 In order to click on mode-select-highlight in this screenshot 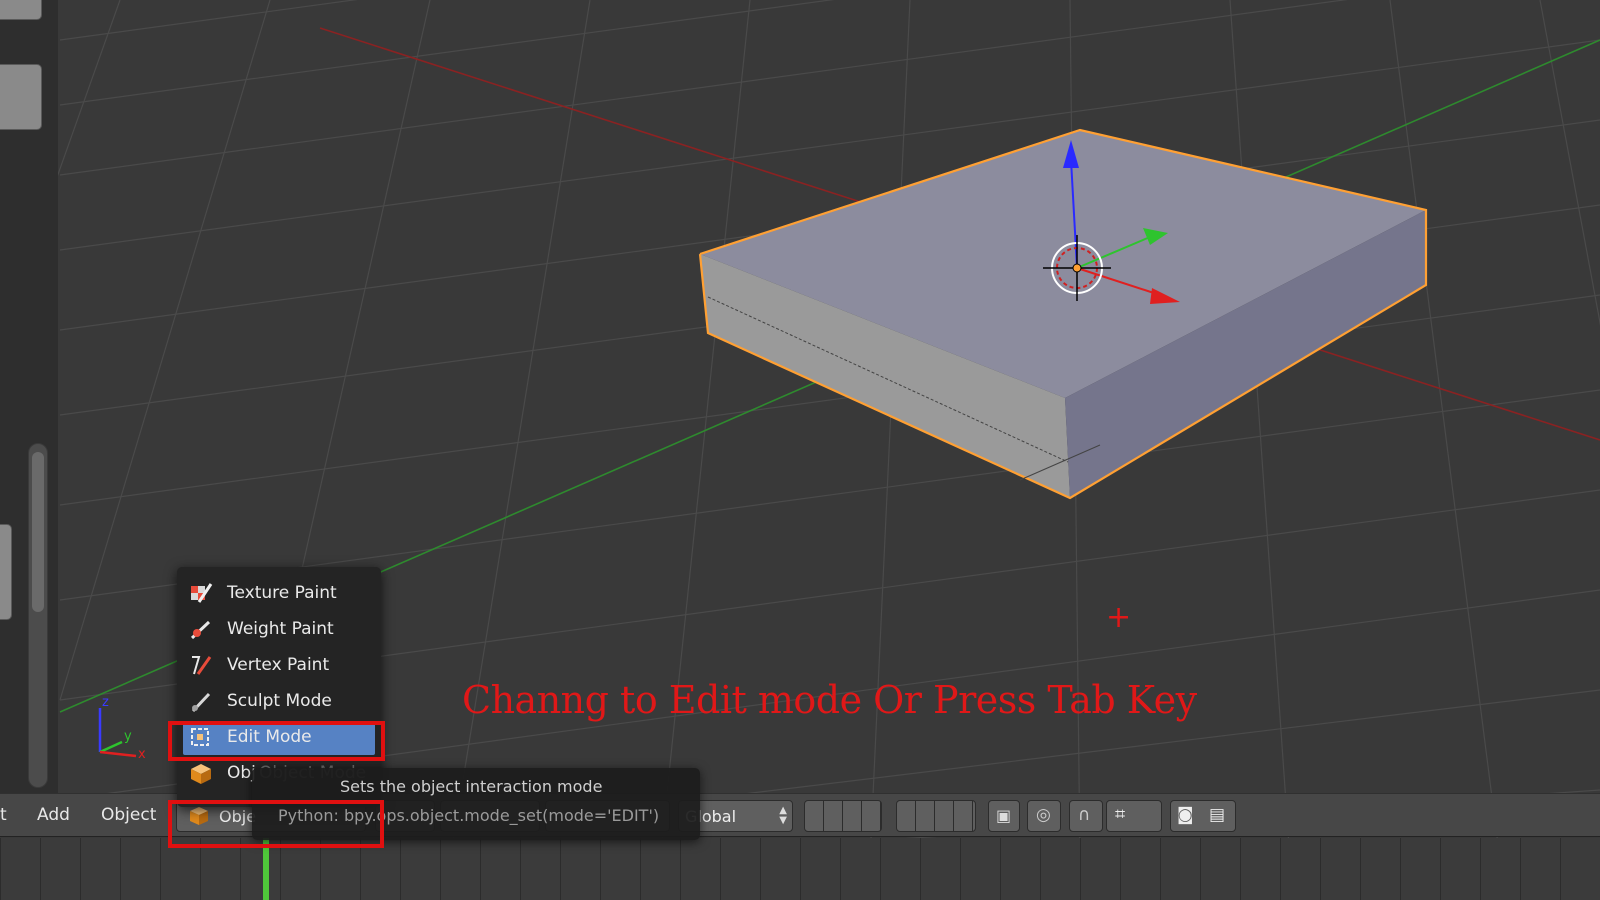, I will do `click(276, 824)`.